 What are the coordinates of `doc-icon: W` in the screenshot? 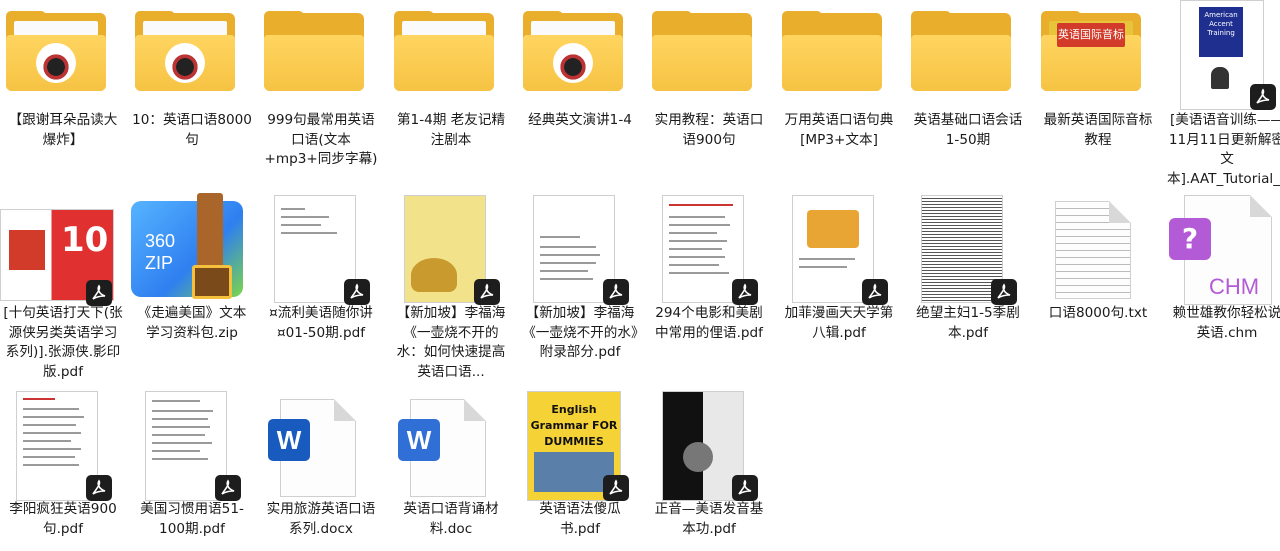 It's located at (451, 444).